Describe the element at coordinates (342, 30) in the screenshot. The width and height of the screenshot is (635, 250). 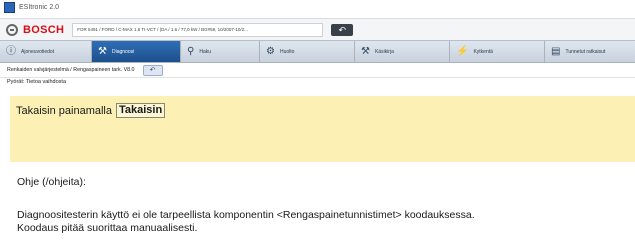
I see `top-back-button: ↶` at that location.